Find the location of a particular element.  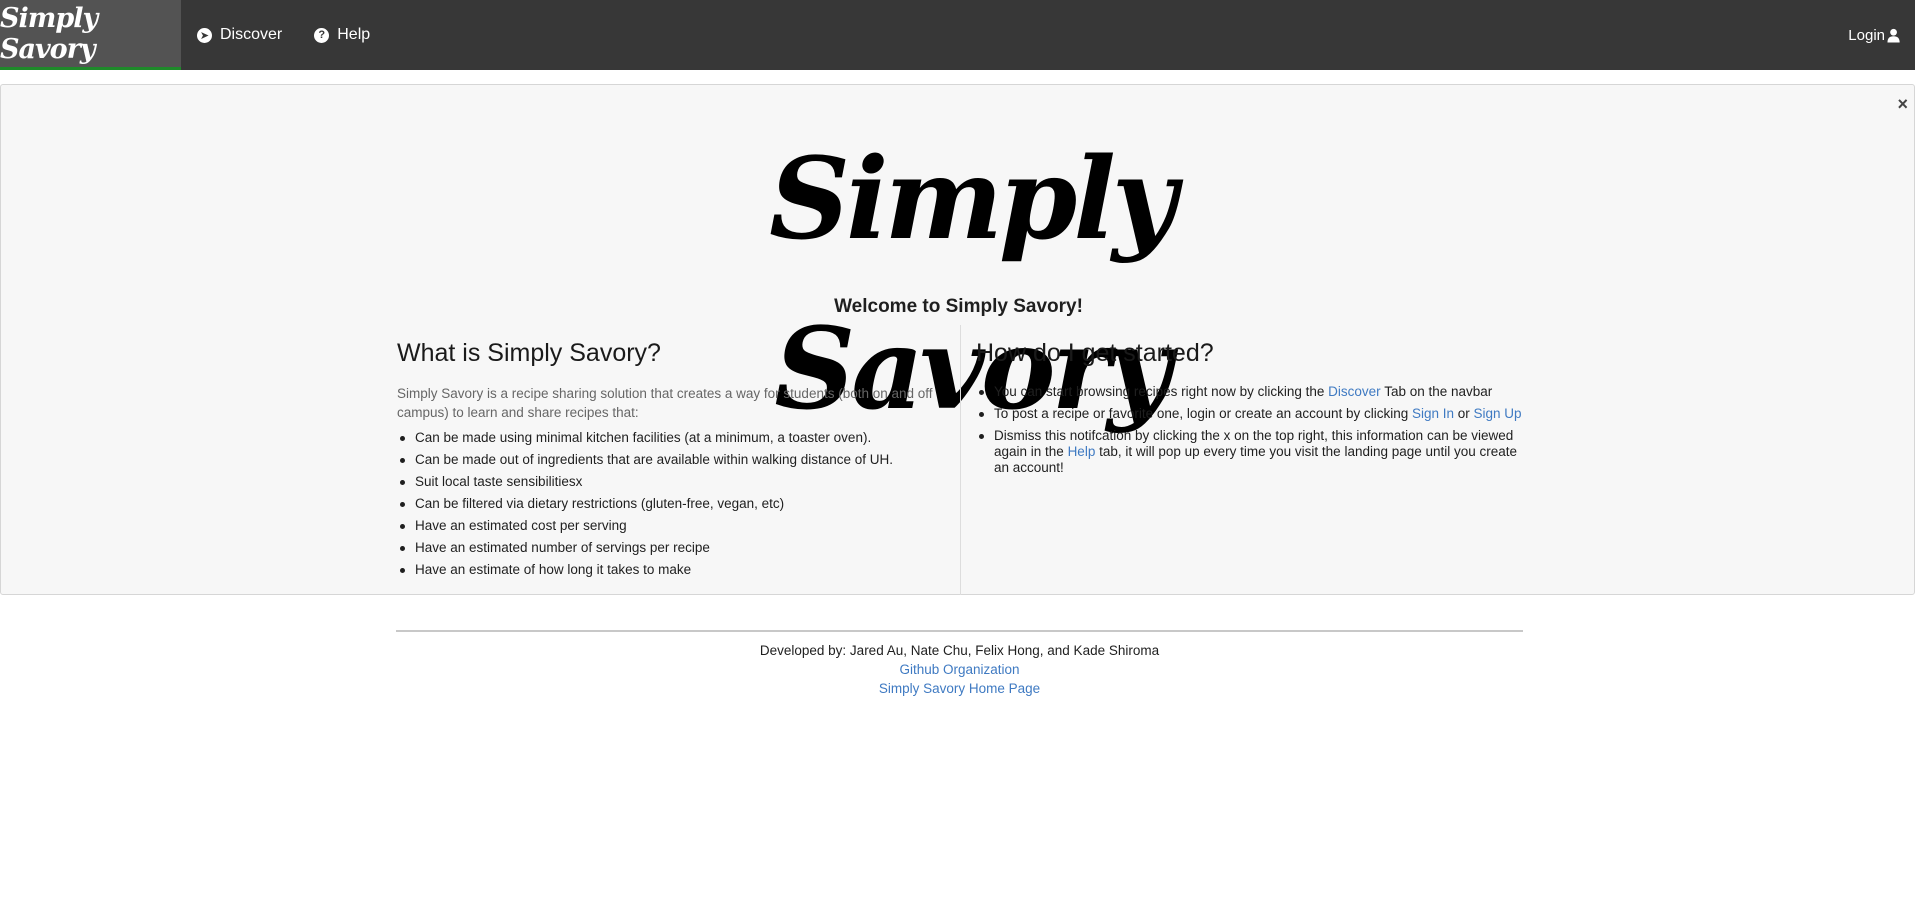

nav-item-discover: ➤ Discover is located at coordinates (239, 35).